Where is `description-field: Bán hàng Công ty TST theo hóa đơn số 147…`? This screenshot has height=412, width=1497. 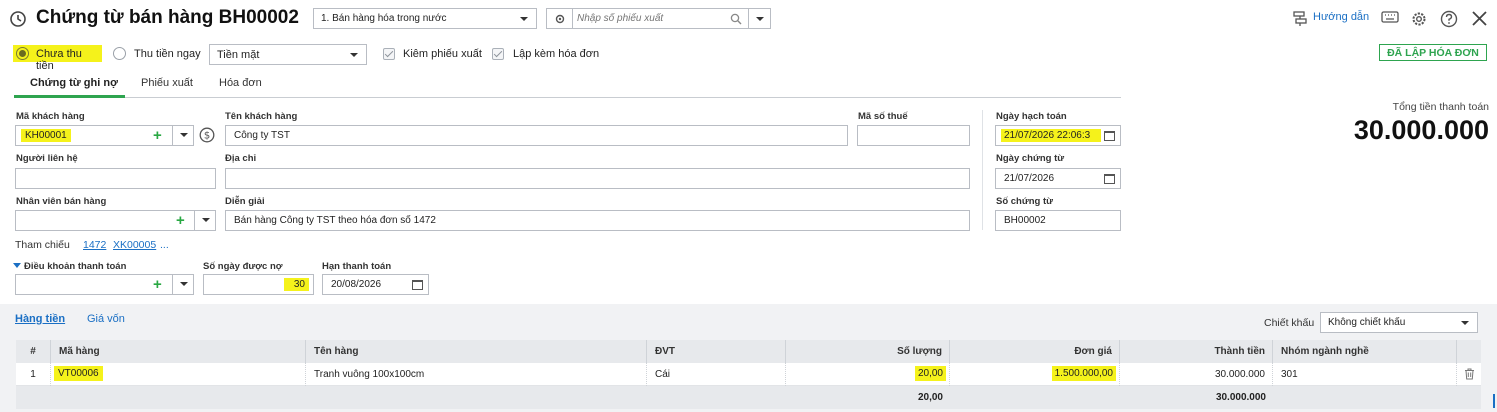
description-field: Bán hàng Công ty TST theo hóa đơn số 147… is located at coordinates (597, 220).